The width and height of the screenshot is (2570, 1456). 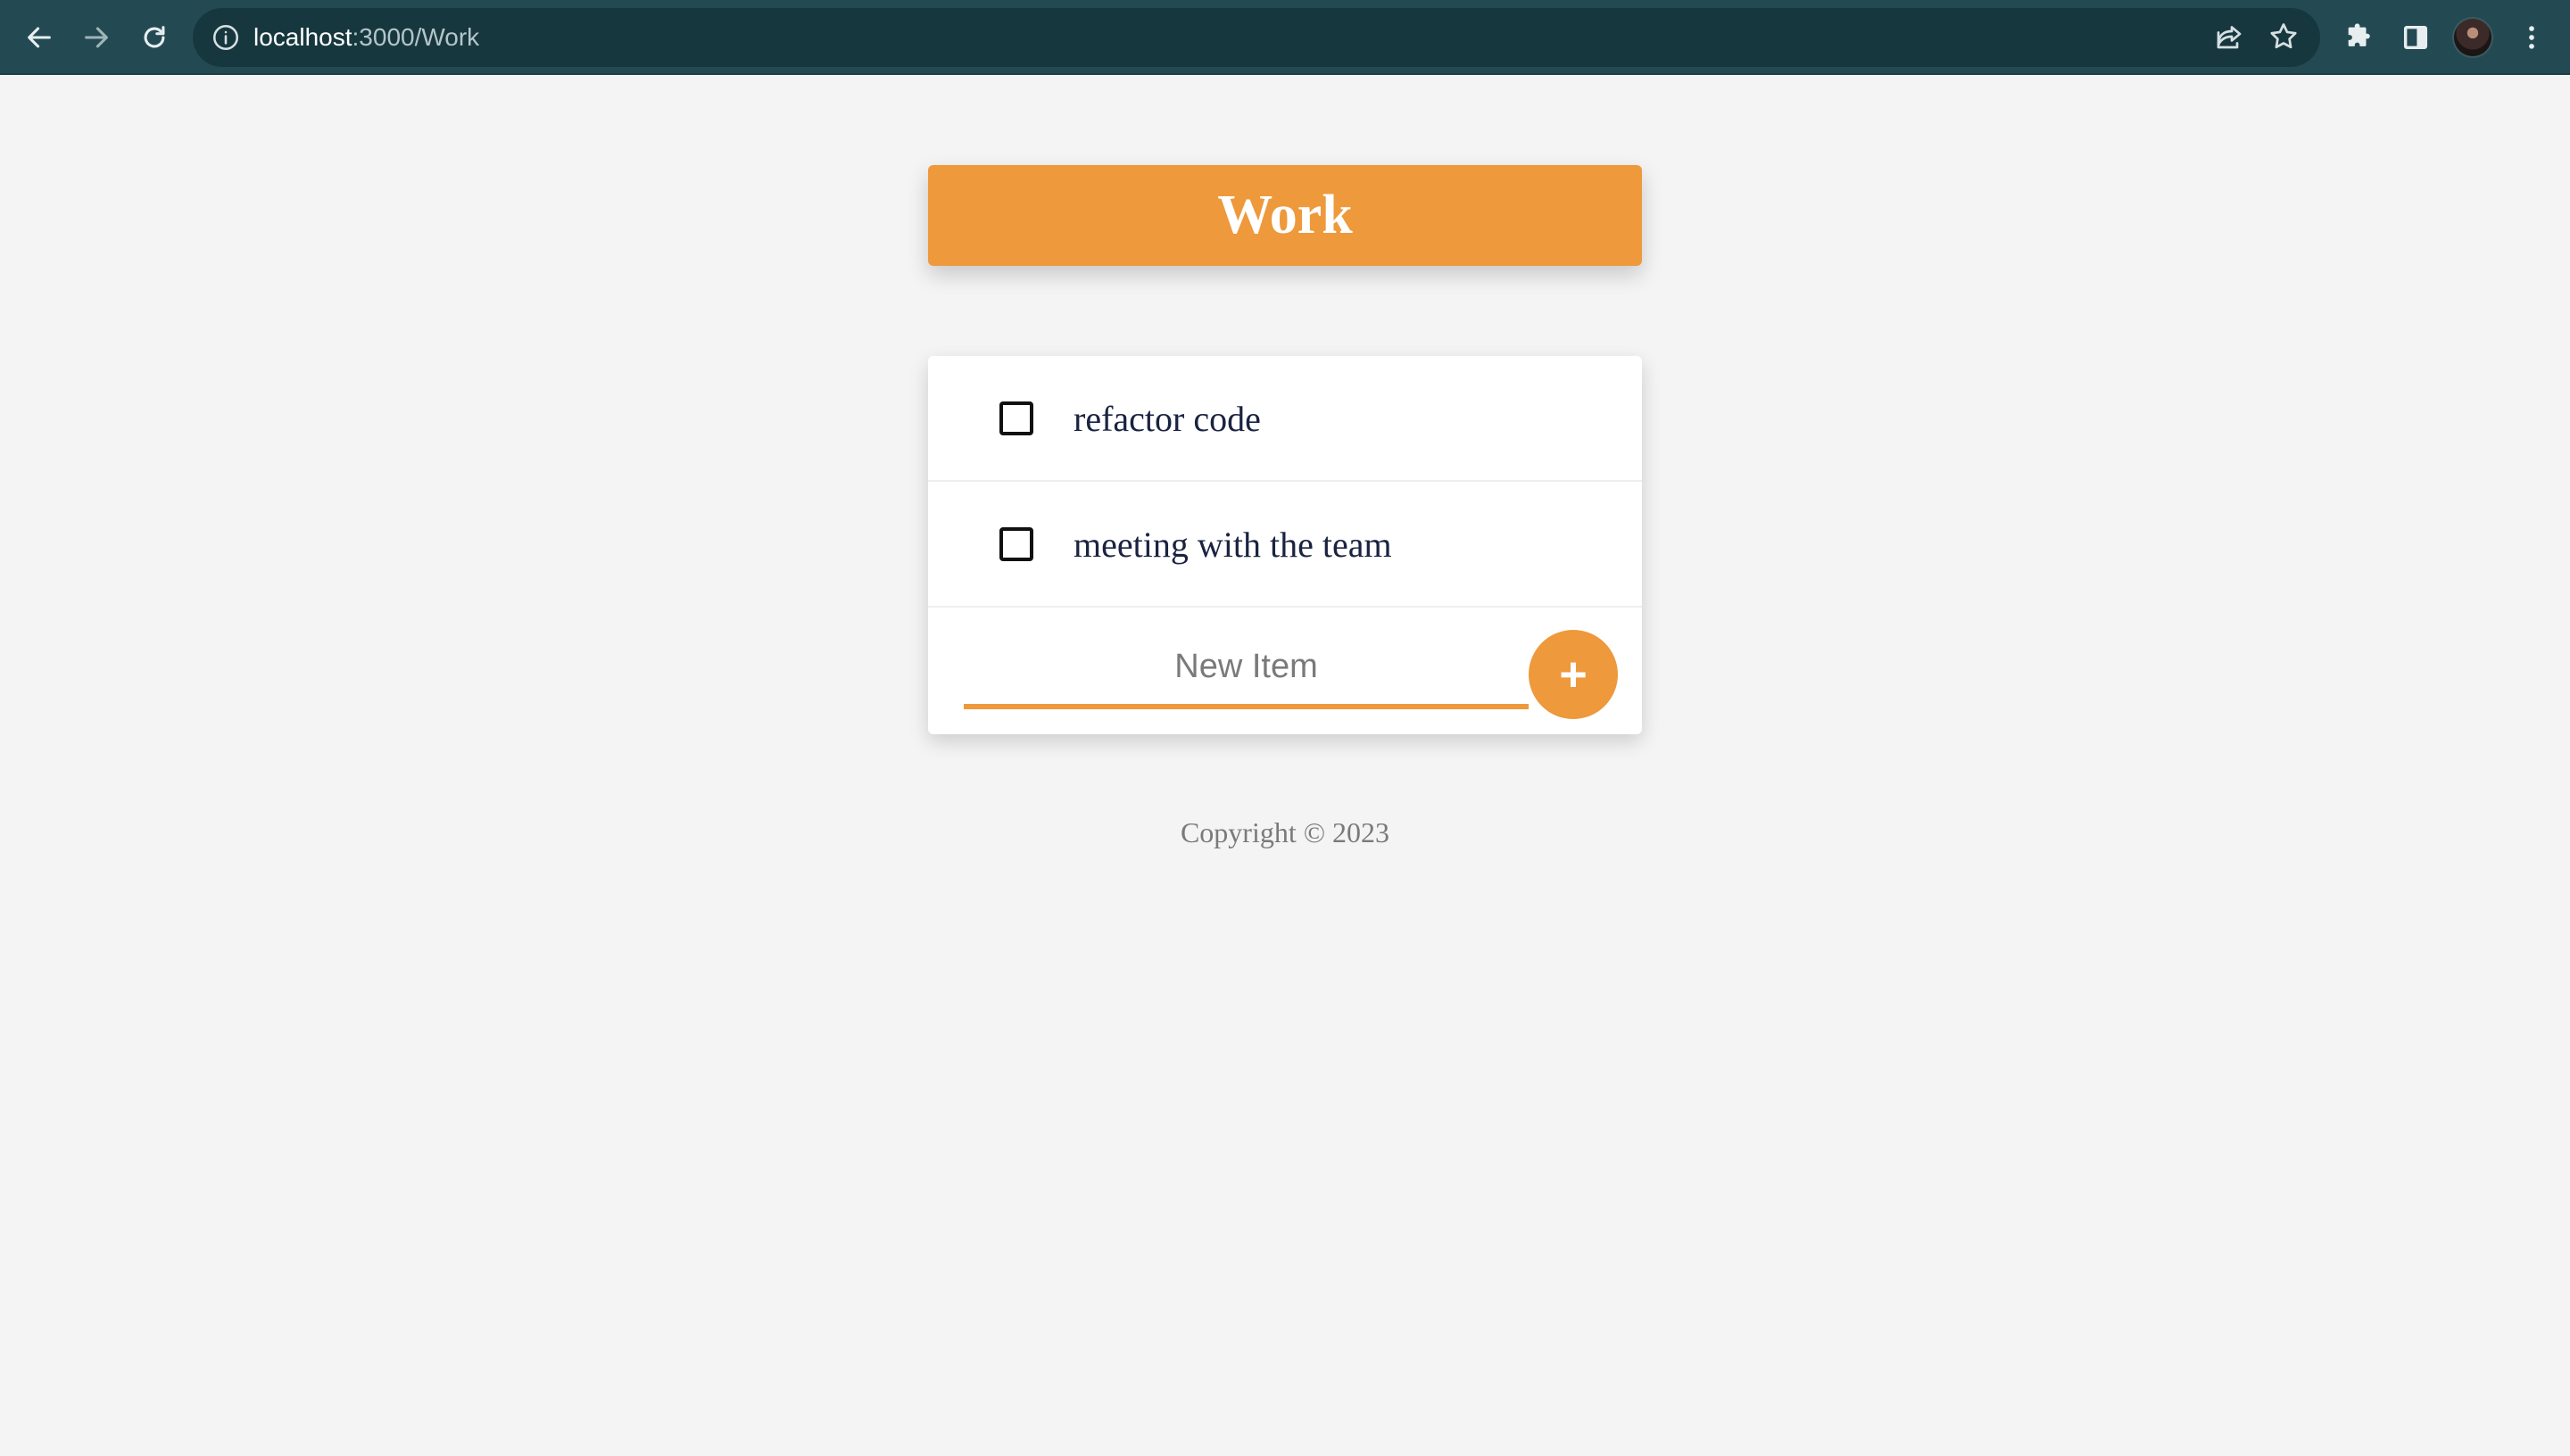 What do you see at coordinates (302, 37) in the screenshot?
I see `url-host: localhost` at bounding box center [302, 37].